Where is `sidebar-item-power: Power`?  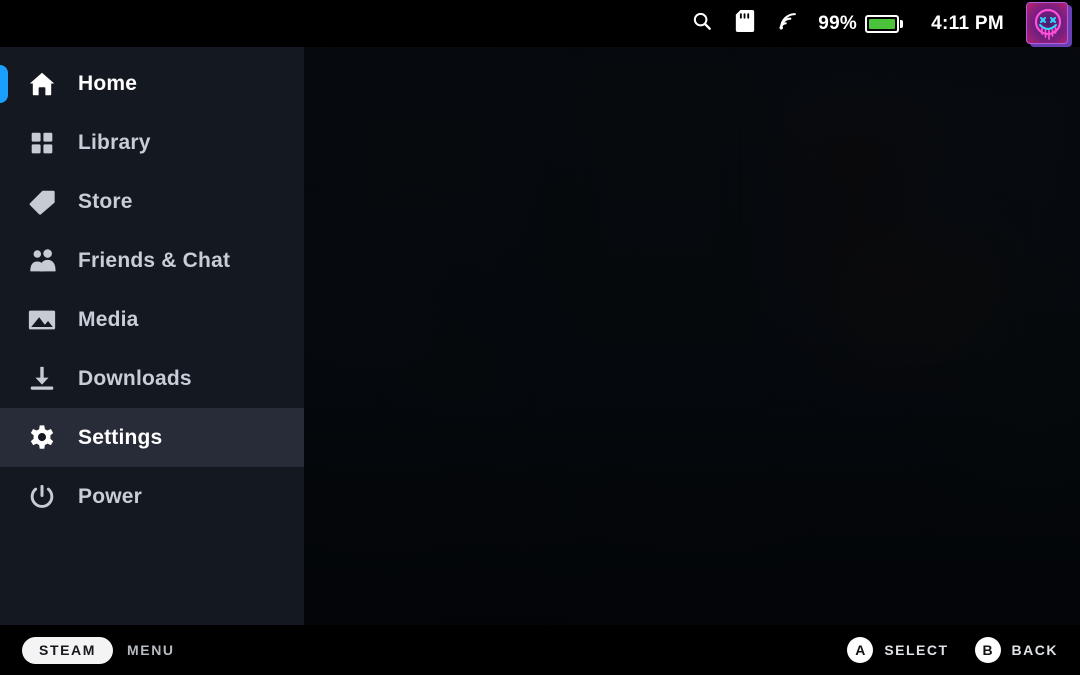
sidebar-item-power: Power is located at coordinates (152, 496).